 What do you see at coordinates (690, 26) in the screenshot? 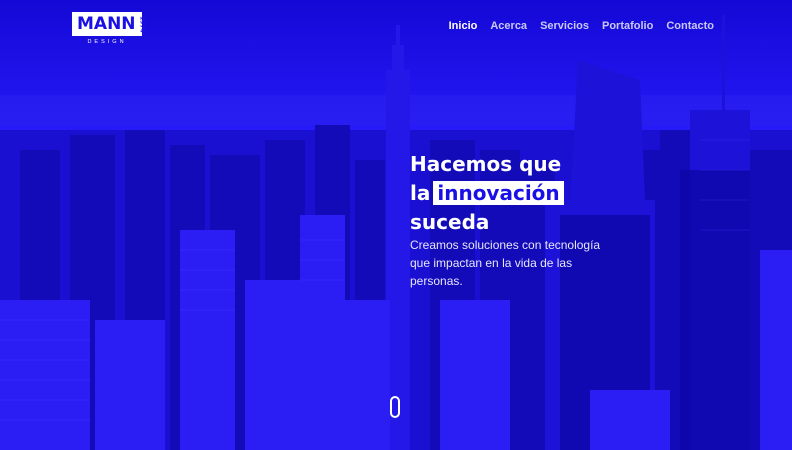
I see `nav-item-contacto: Contacto` at bounding box center [690, 26].